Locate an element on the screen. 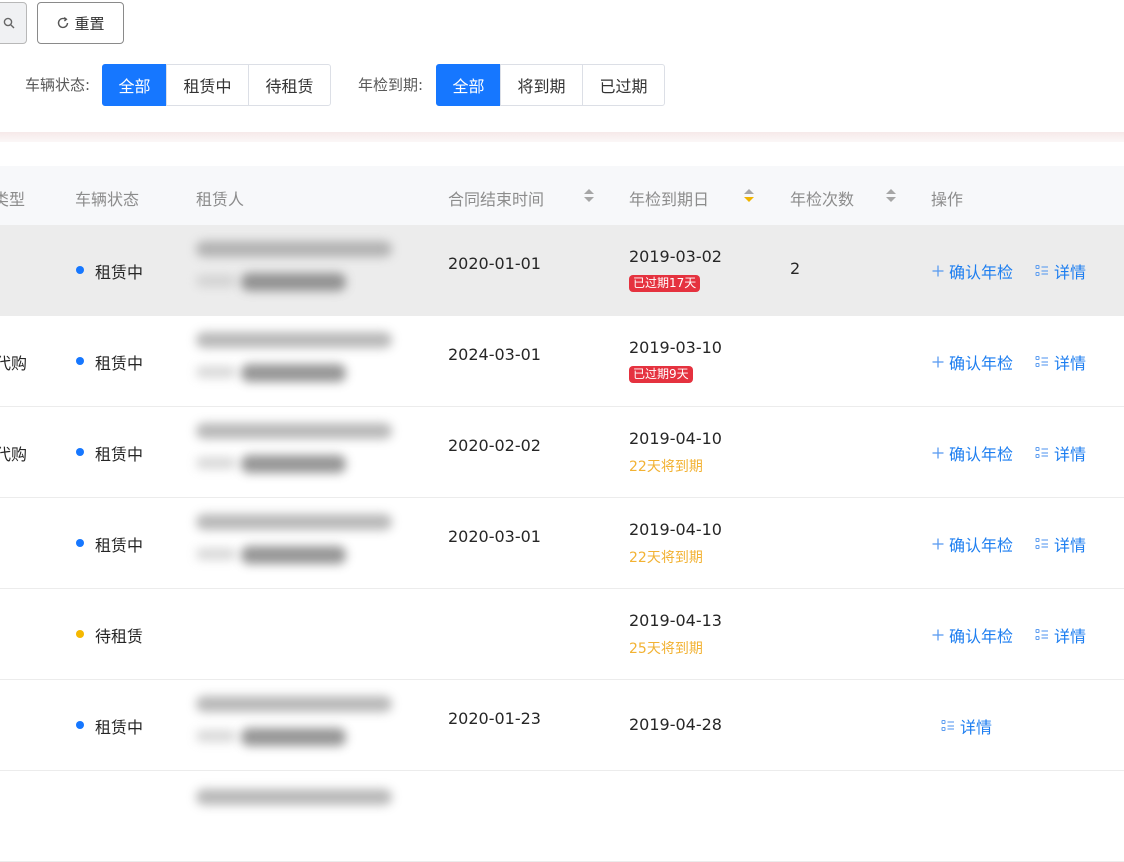  inspection-due-date: 2019-03-02 is located at coordinates (675, 256).